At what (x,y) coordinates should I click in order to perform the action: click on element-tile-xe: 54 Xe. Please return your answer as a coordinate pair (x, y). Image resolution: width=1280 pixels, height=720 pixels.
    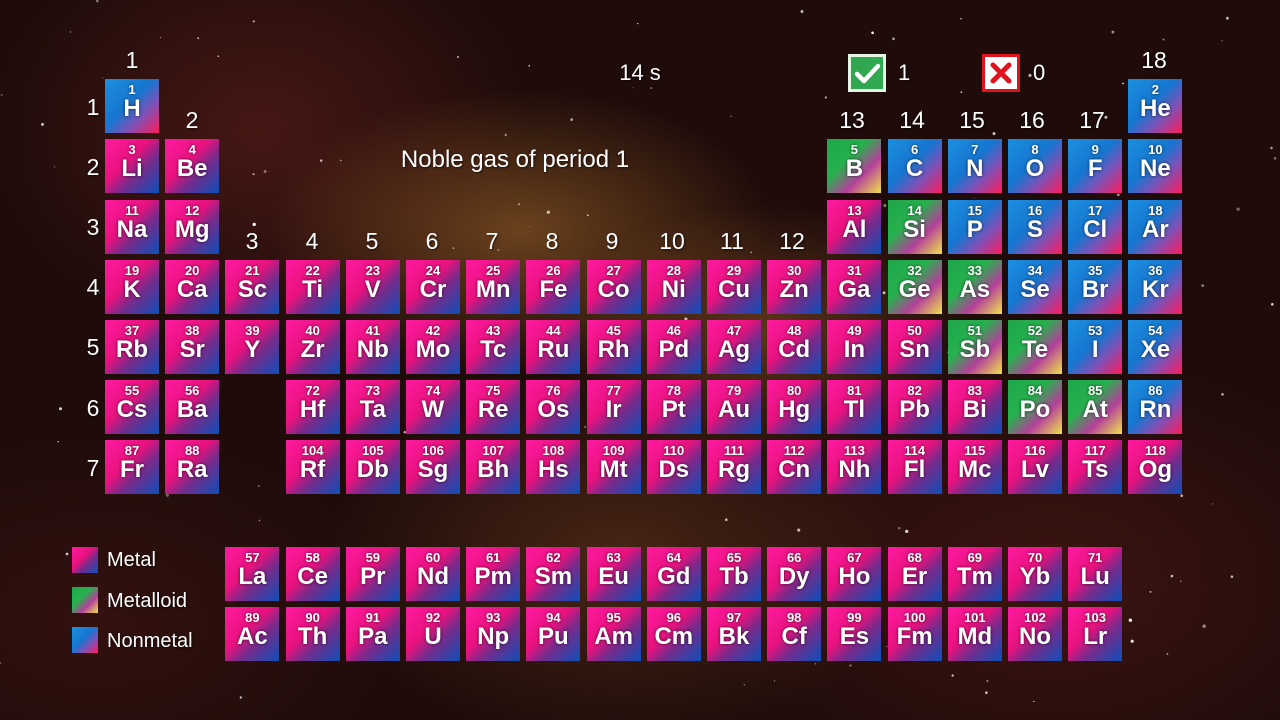
    Looking at the image, I should click on (1155, 347).